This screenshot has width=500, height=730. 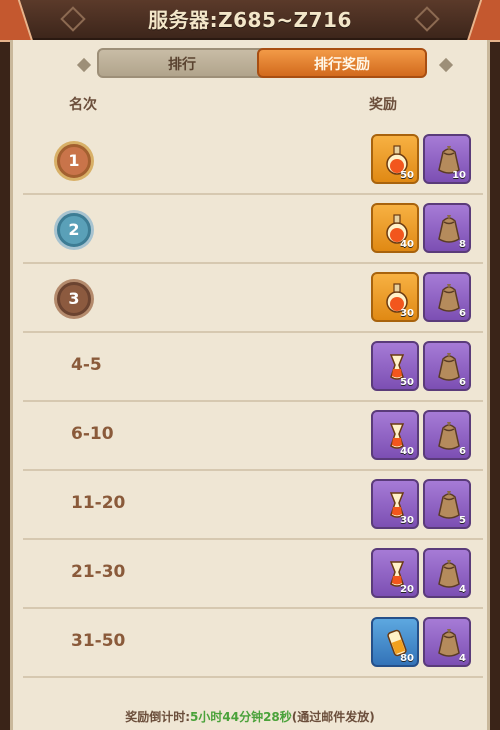 I want to click on reward-row: 31-50 80 4, so click(x=253, y=643).